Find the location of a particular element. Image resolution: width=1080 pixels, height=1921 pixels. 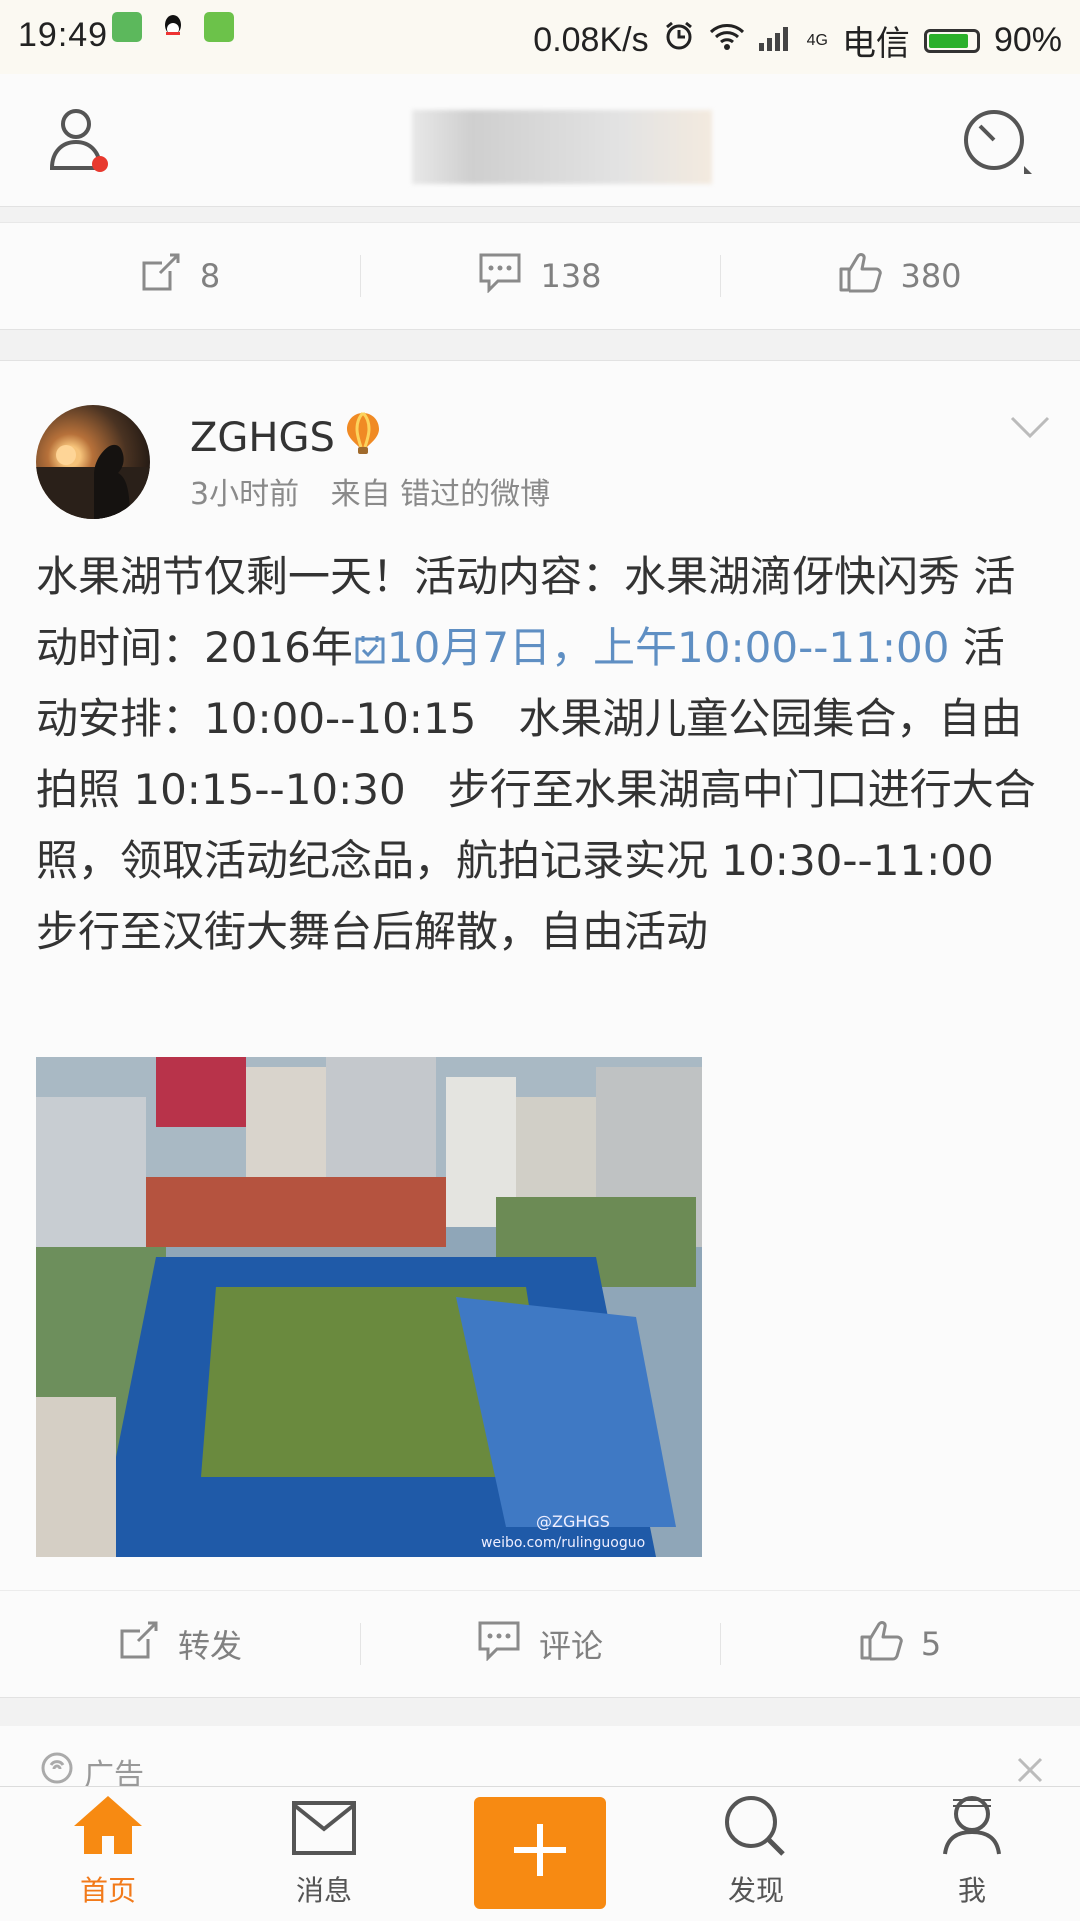

status-bar: 19:49 0.08K/s 4G 电信 90% is located at coordinates (540, 37).